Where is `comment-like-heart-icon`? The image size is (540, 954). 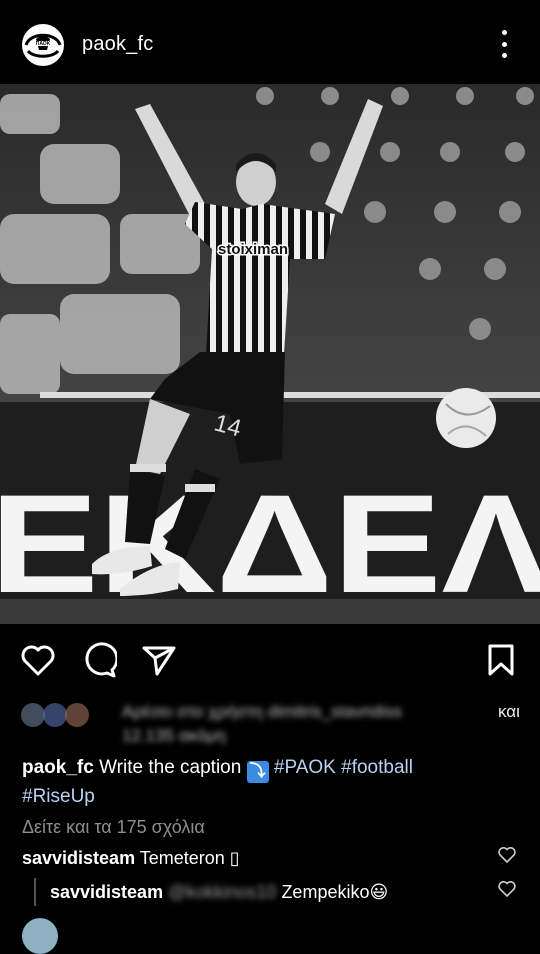
comment-like-heart-icon is located at coordinates (507, 855).